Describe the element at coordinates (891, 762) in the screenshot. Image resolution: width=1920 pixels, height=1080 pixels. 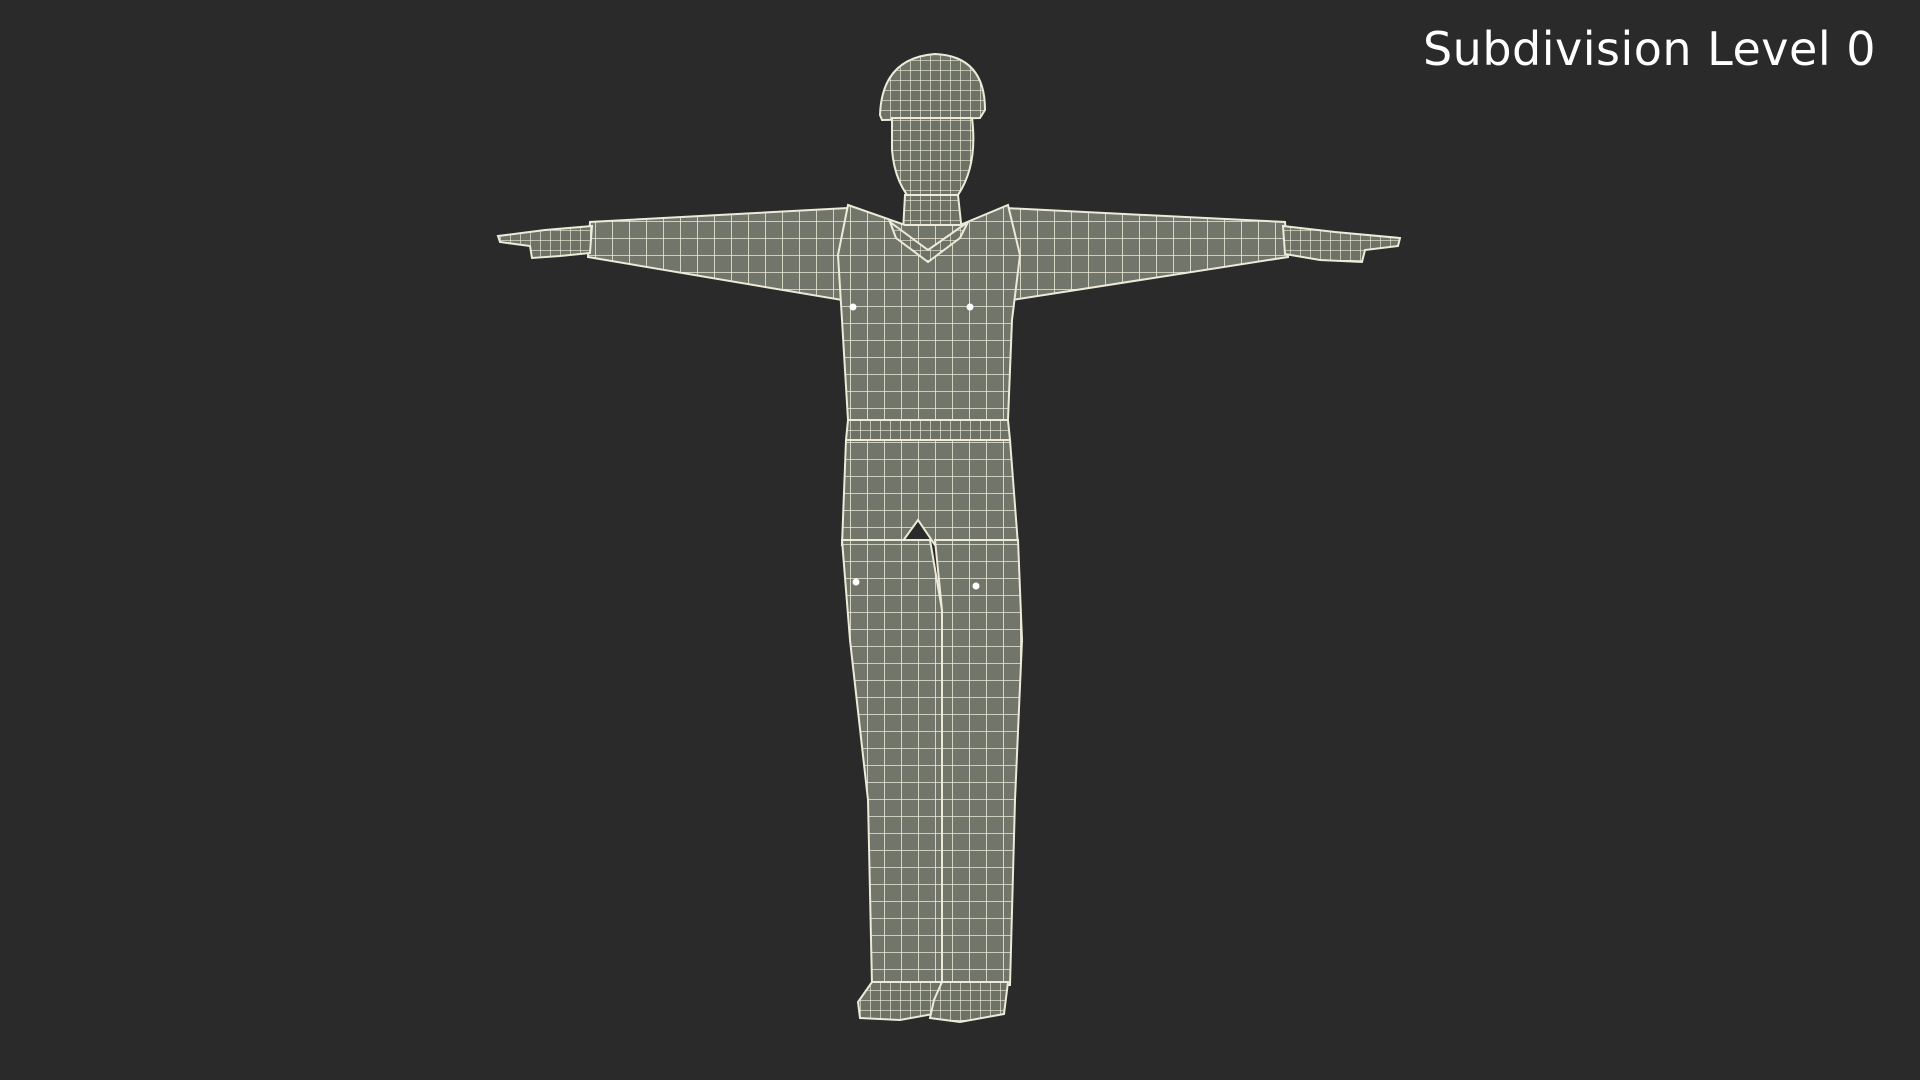
I see `left-leg` at that location.